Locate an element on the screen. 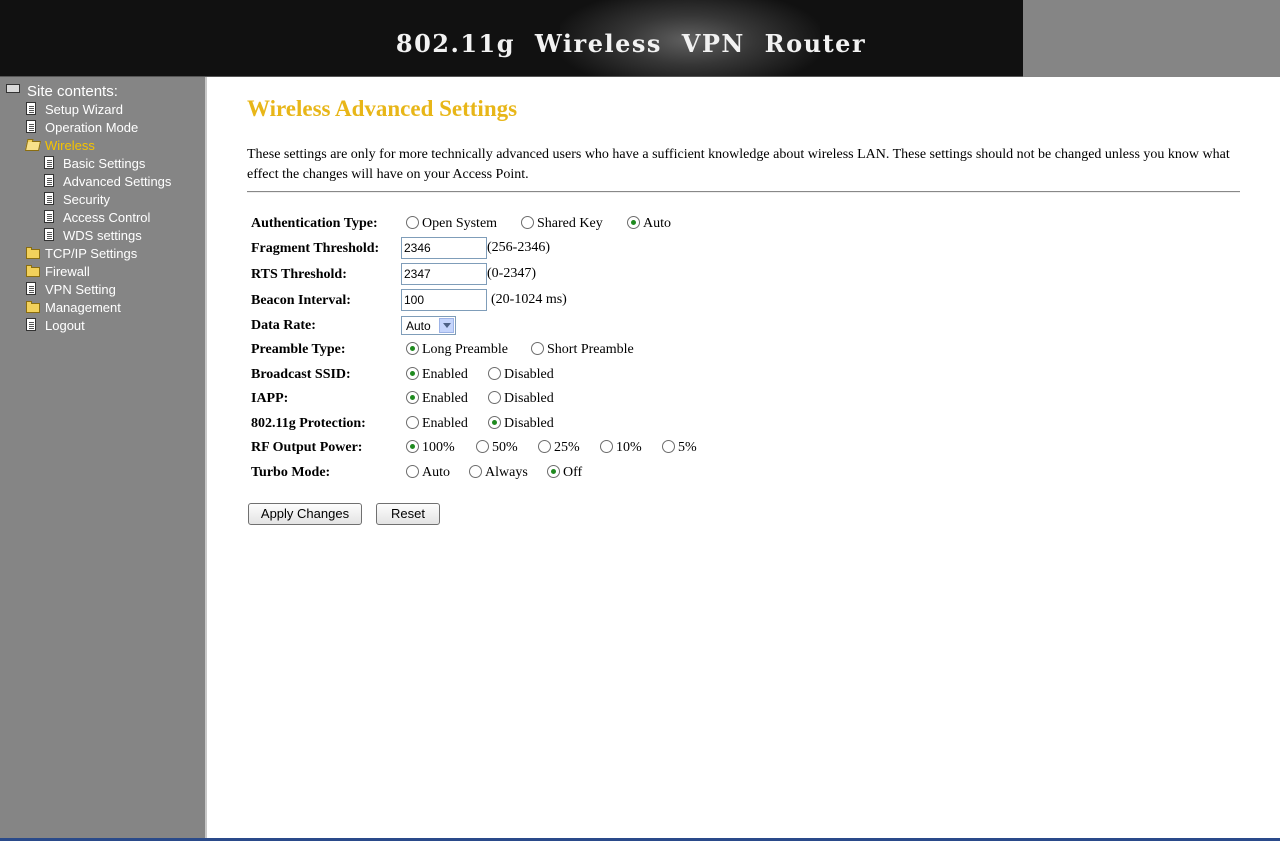  nav-vpn-setting: VPN Setting is located at coordinates (71, 290).